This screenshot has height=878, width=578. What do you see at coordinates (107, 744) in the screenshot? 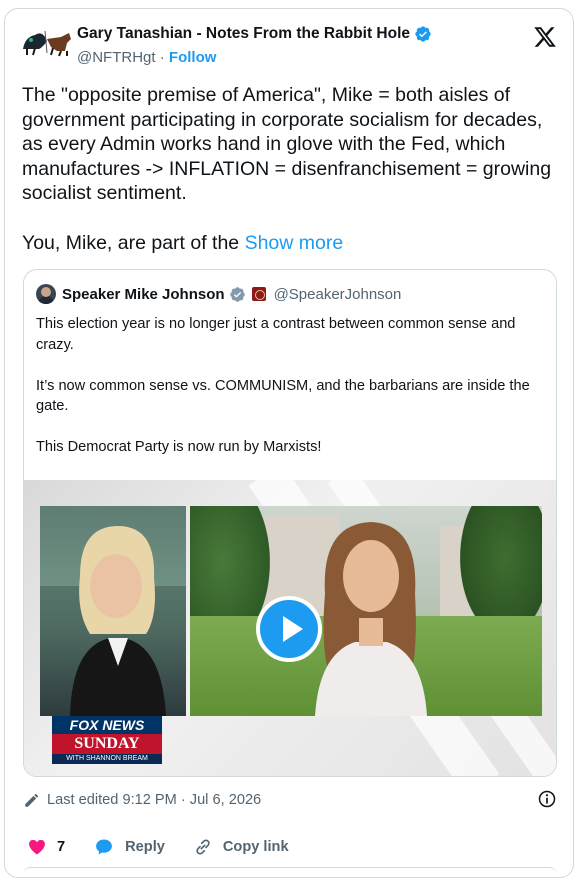
I see `logo-line-2: SUNDAY` at bounding box center [107, 744].